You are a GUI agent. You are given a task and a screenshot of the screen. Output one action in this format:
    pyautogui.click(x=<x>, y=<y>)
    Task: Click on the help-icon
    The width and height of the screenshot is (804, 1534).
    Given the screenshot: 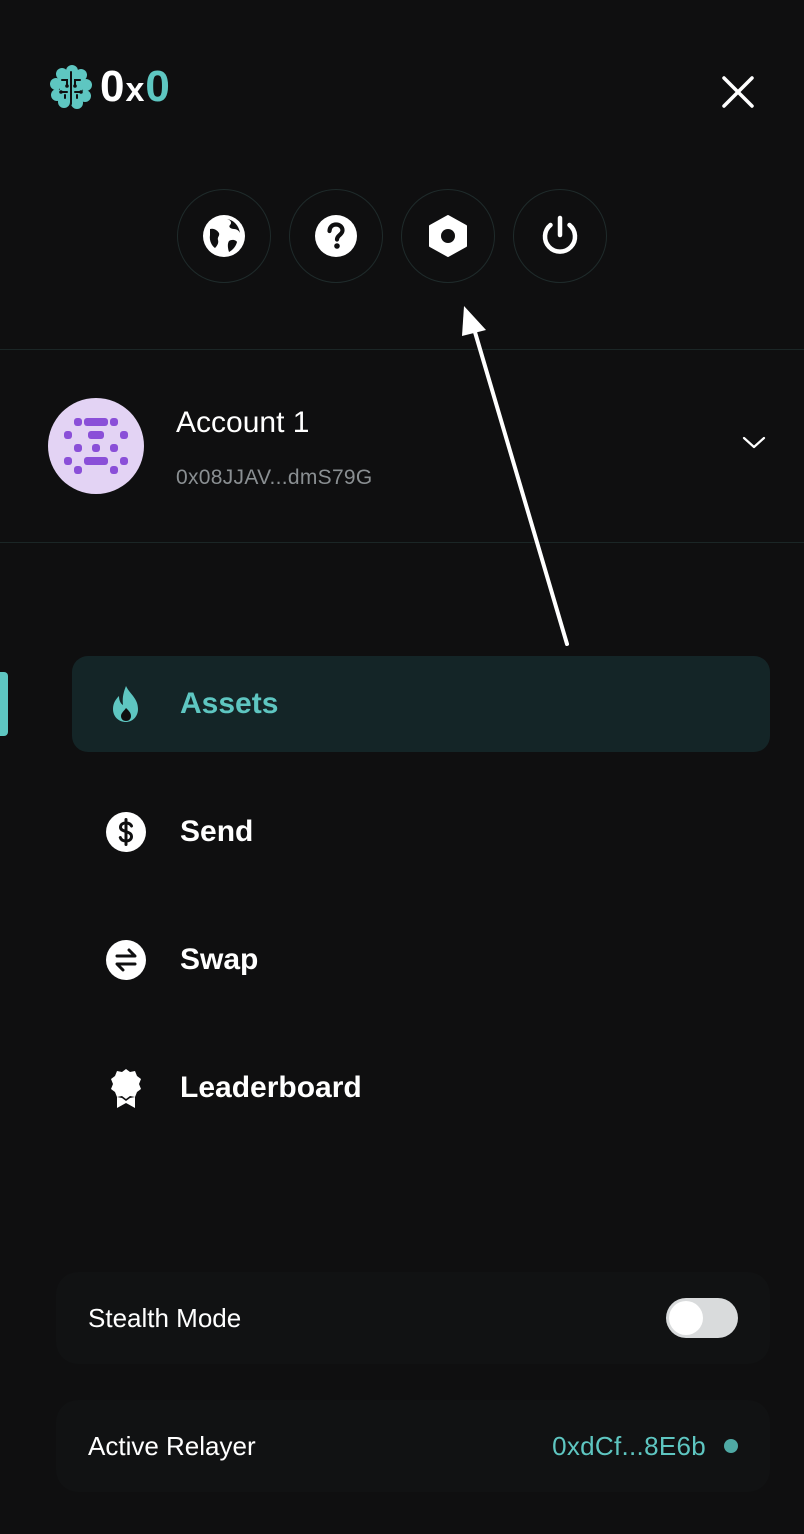 What is the action you would take?
    pyautogui.click(x=336, y=236)
    